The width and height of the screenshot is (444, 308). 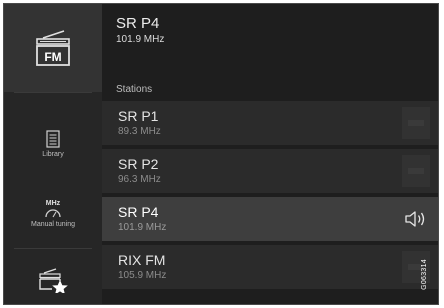 I want to click on tuning-dial-icon, so click(x=53, y=213).